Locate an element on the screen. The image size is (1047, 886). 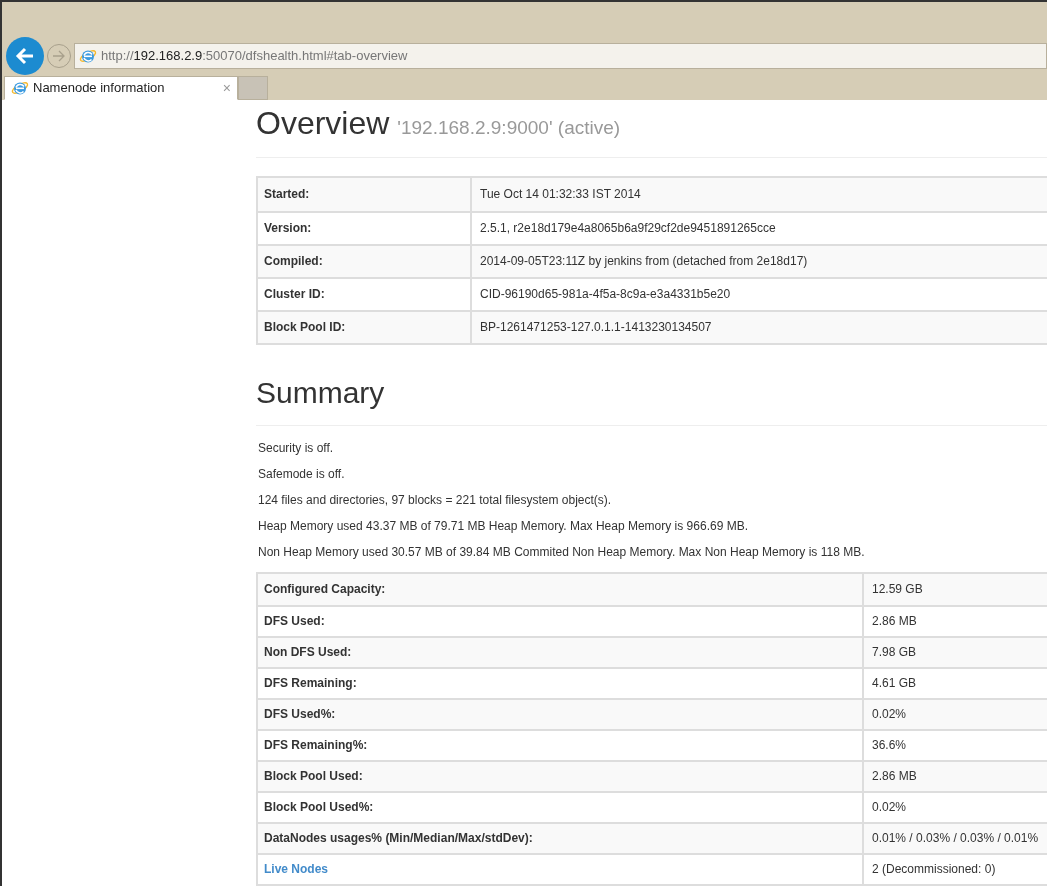
url-text: http://192.168.2.9:50070/dfshealth.html#tab-overview is located at coordinates (254, 56).